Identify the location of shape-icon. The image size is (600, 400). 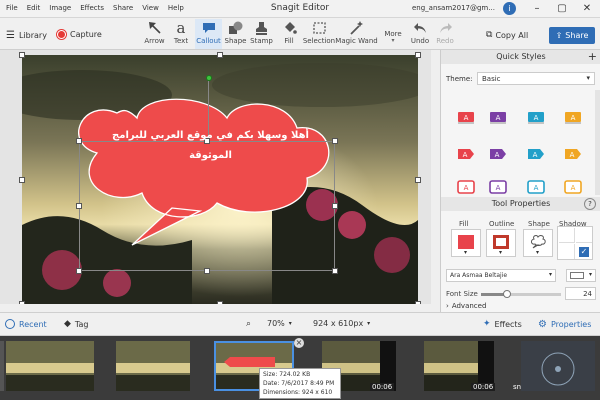
(235, 27).